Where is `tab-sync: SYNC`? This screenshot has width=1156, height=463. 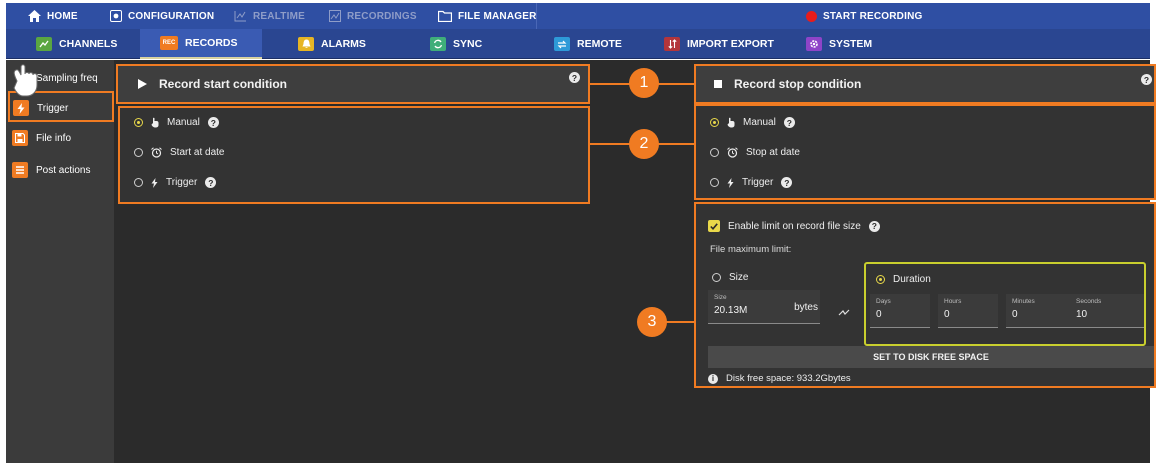 tab-sync: SYNC is located at coordinates (456, 44).